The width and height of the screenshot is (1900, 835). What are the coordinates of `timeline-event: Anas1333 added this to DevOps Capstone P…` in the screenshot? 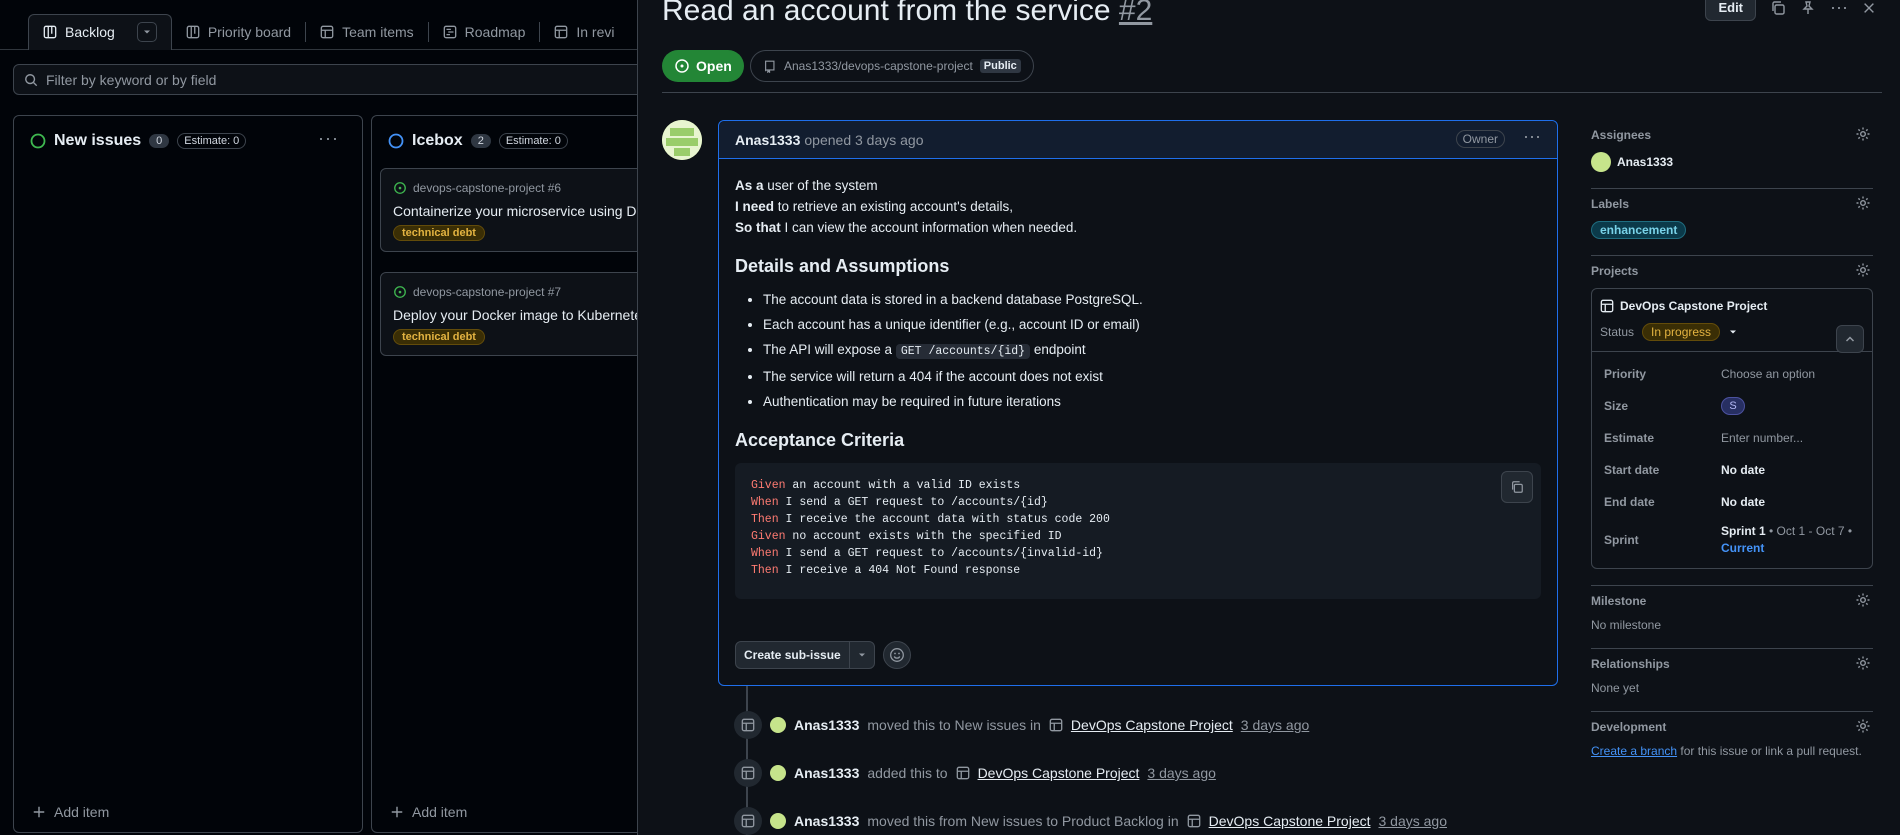 It's located at (975, 773).